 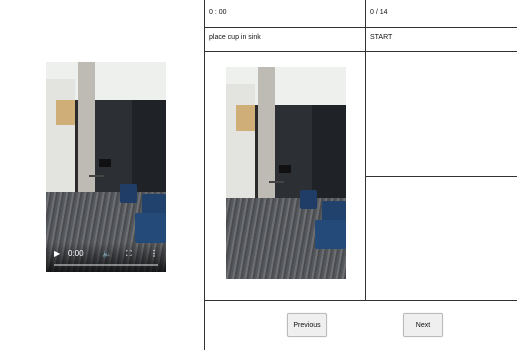 I want to click on divider-h2, so click(x=361, y=51).